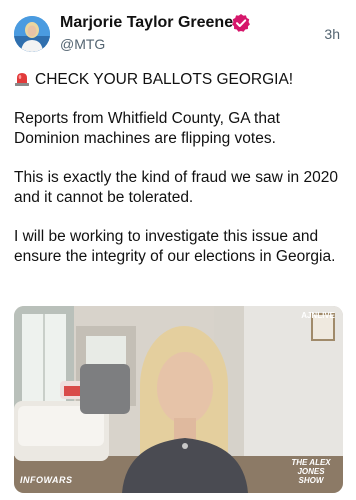 The image size is (356, 500). I want to click on avatar-photo-icon, so click(32, 34).